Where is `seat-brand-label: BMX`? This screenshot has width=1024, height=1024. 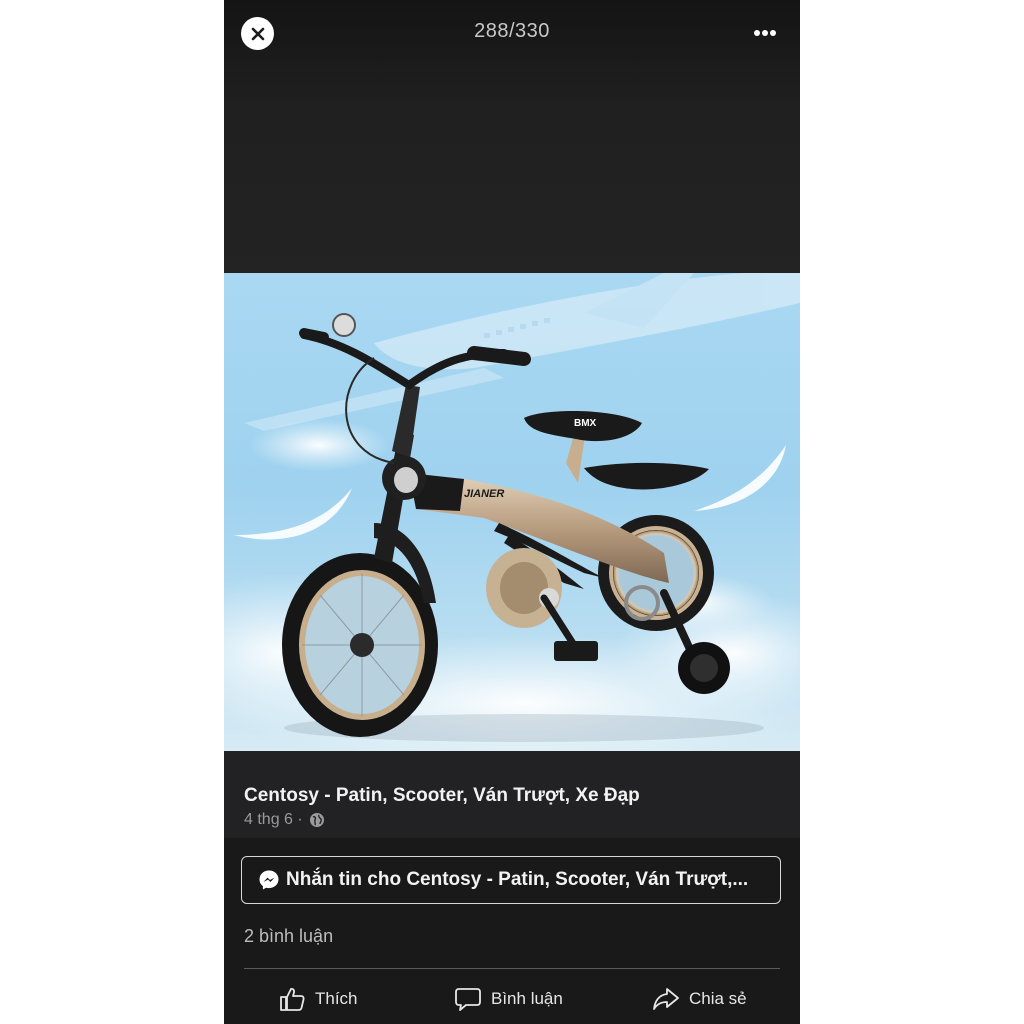
seat-brand-label: BMX is located at coordinates (585, 423).